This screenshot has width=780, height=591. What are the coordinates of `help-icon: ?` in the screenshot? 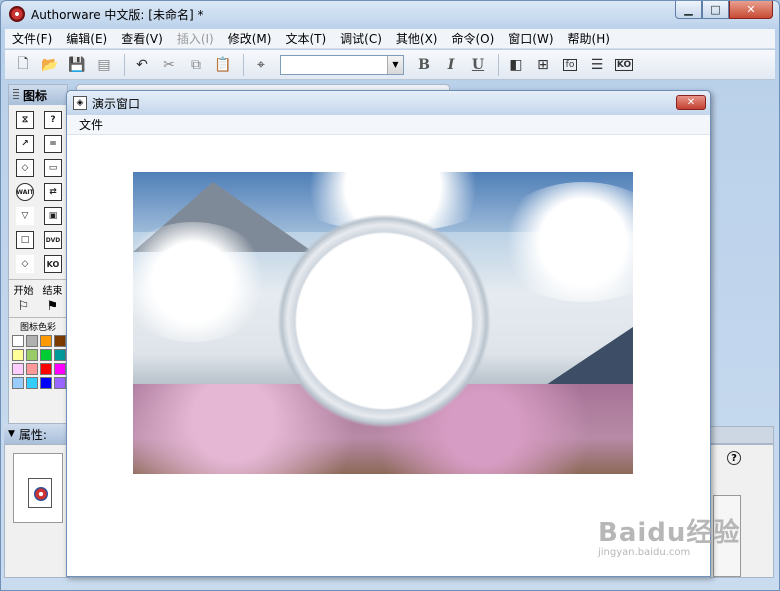 It's located at (734, 458).